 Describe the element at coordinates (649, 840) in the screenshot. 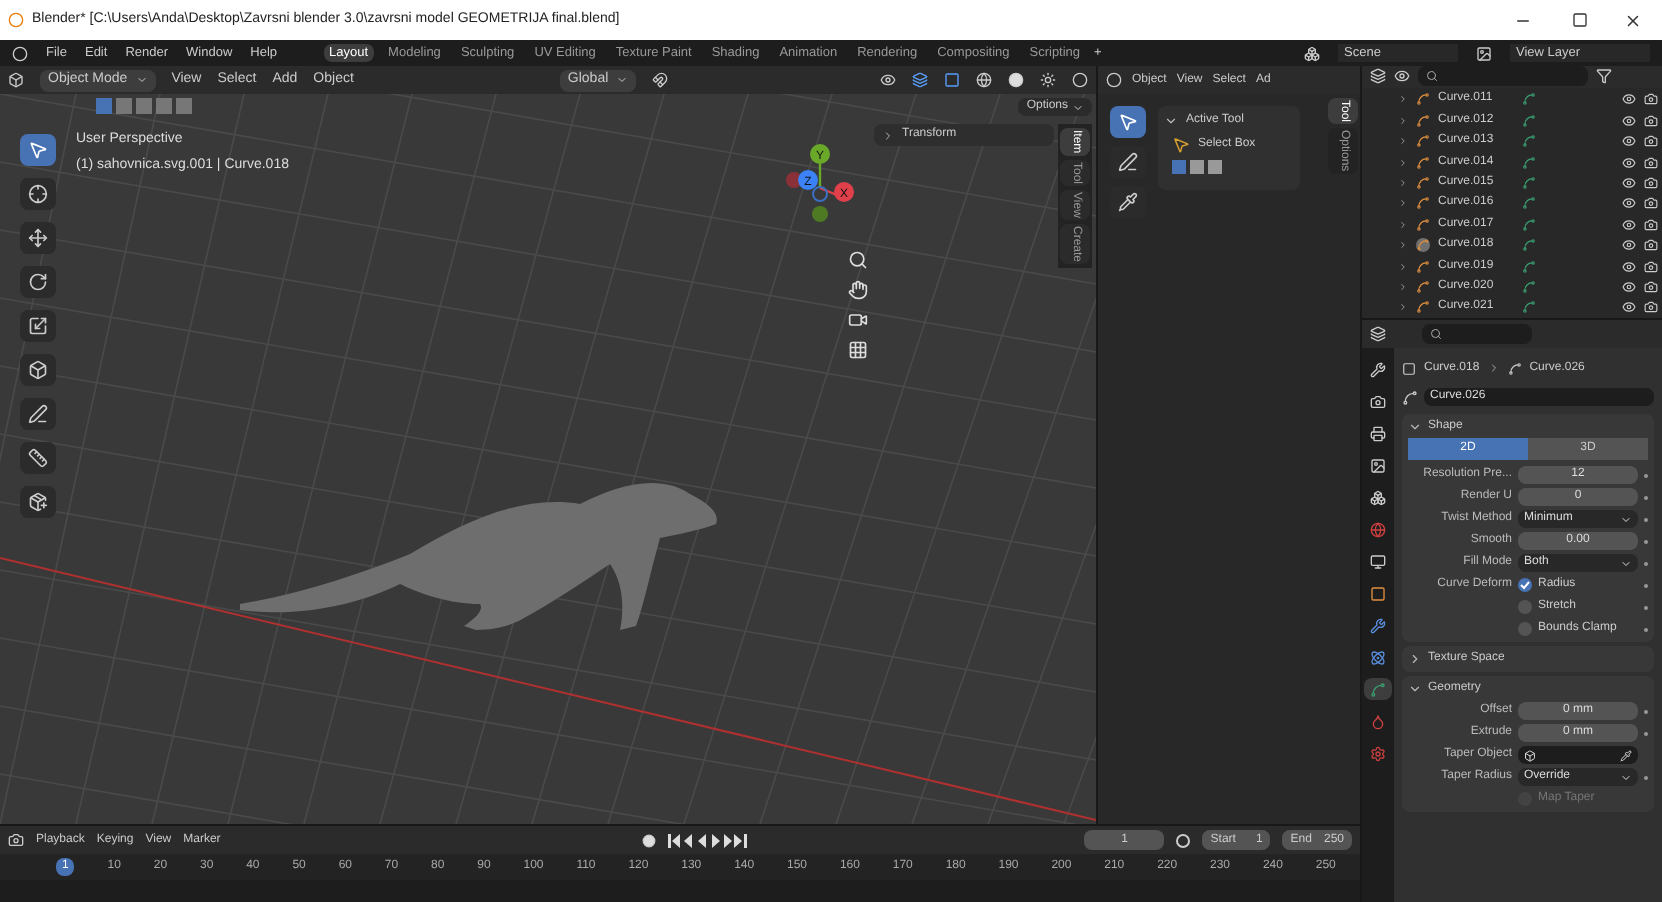

I see `record-icon` at that location.